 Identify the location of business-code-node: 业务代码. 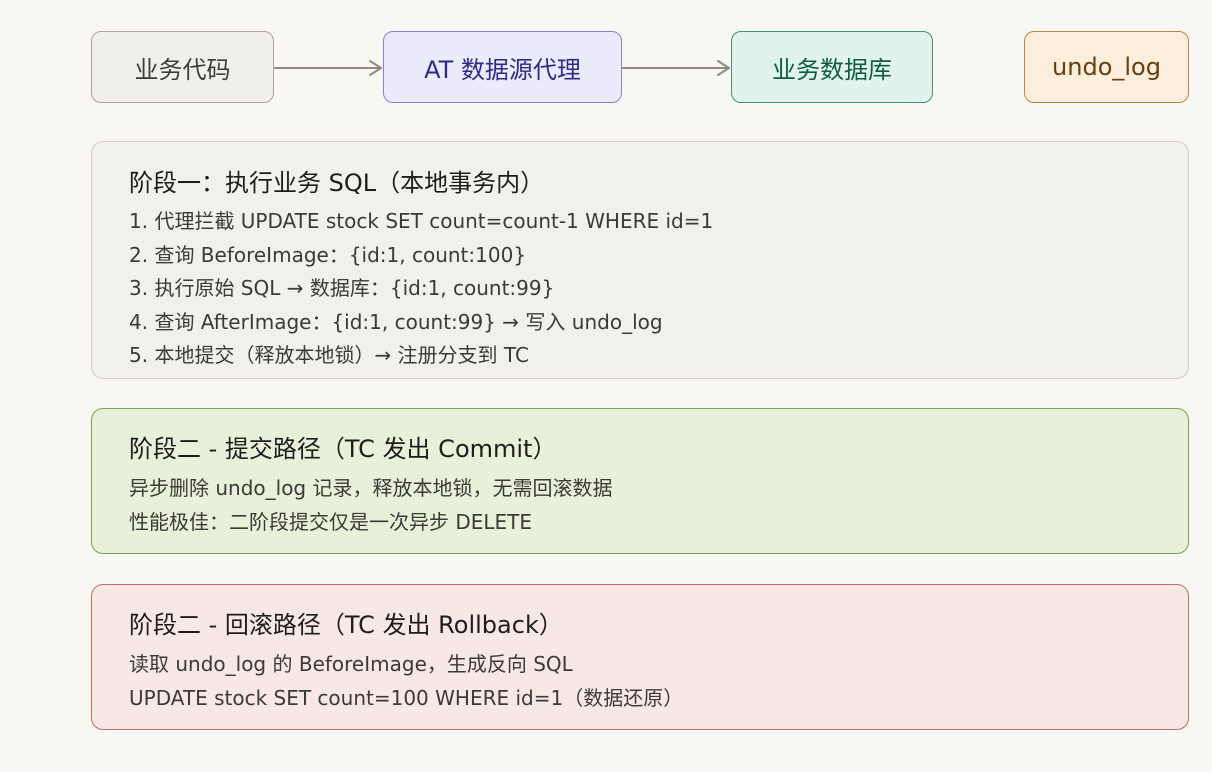
(182, 67).